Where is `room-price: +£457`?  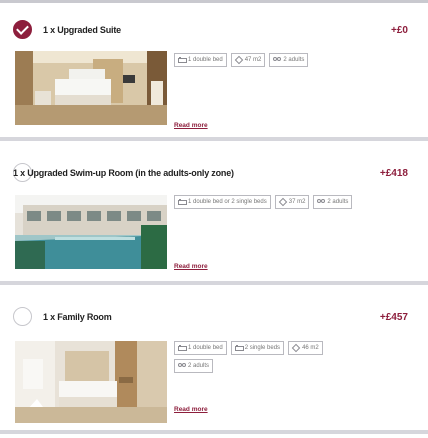
room-price: +£457 is located at coordinates (393, 317).